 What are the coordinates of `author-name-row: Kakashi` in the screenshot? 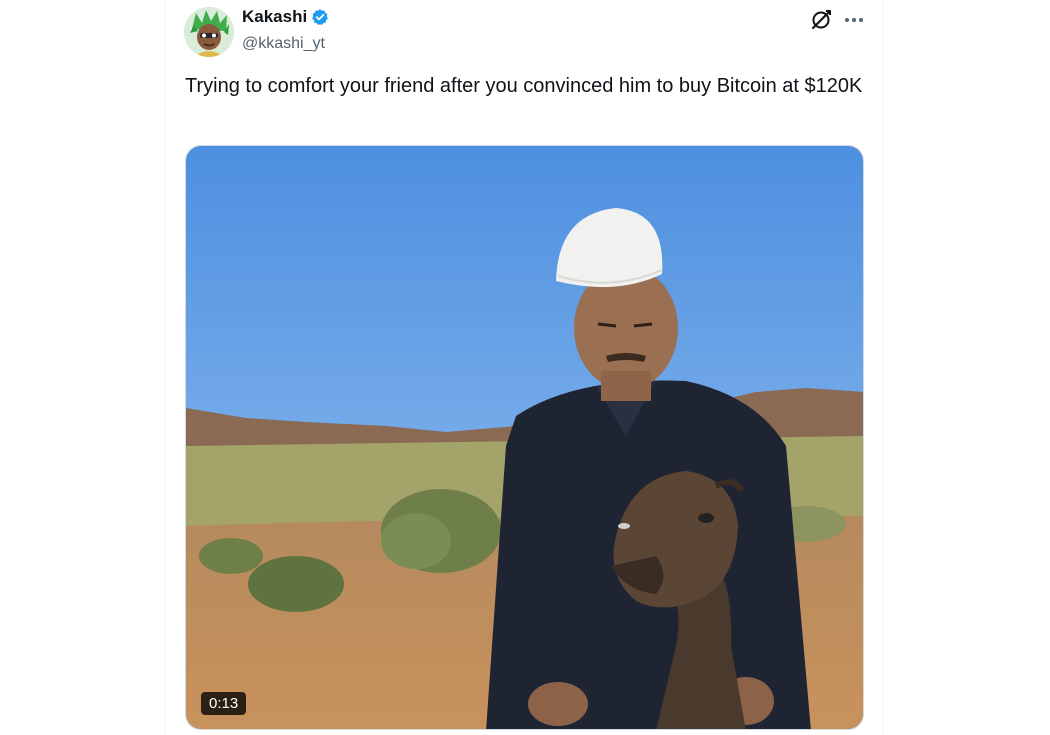 It's located at (285, 17).